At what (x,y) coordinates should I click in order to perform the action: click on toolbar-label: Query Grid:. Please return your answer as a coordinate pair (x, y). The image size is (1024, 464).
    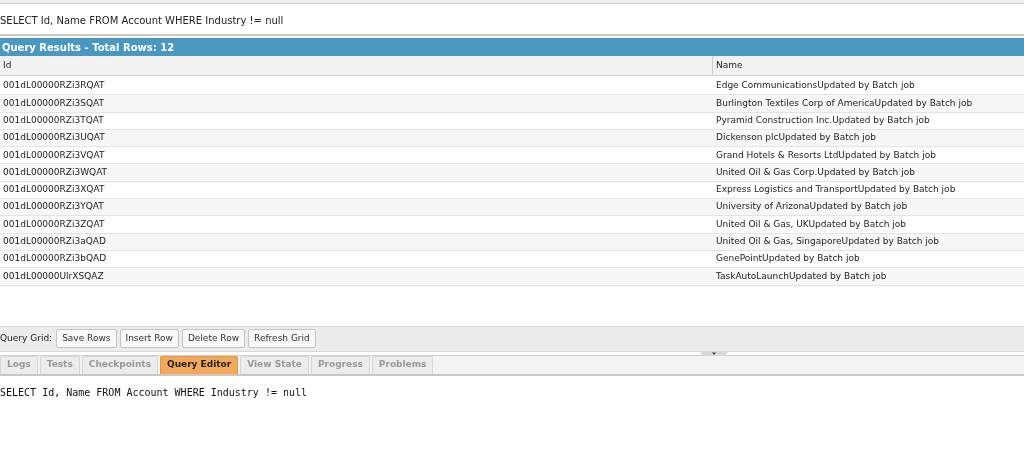
    Looking at the image, I should click on (27, 338).